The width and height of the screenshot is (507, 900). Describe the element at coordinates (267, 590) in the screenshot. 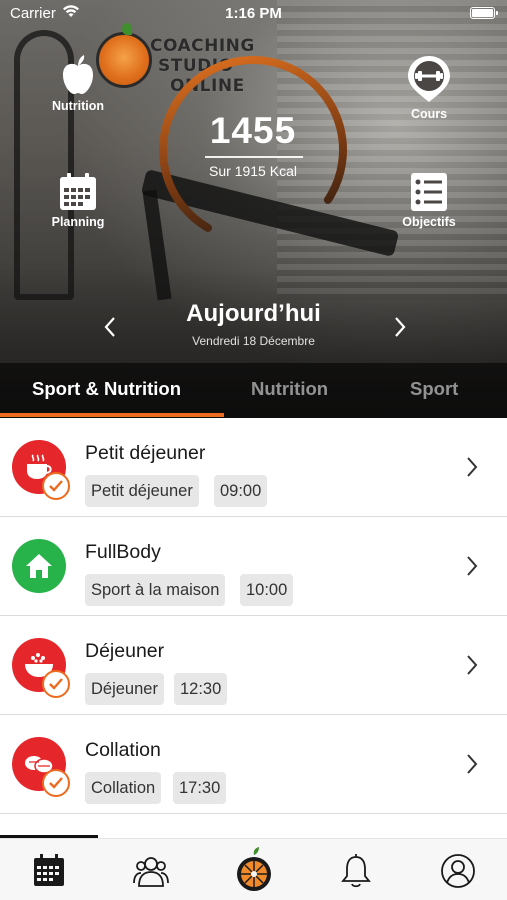

I see `item-time: 10:00` at that location.